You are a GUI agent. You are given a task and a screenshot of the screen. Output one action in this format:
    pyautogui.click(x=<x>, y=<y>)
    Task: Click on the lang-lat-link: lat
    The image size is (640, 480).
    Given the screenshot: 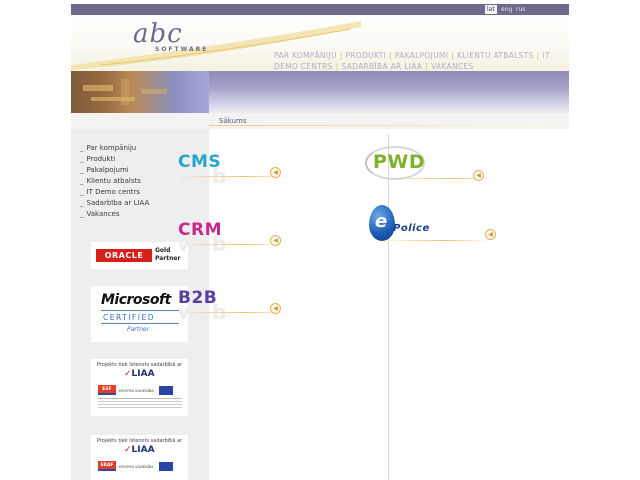 What is the action you would take?
    pyautogui.click(x=491, y=9)
    